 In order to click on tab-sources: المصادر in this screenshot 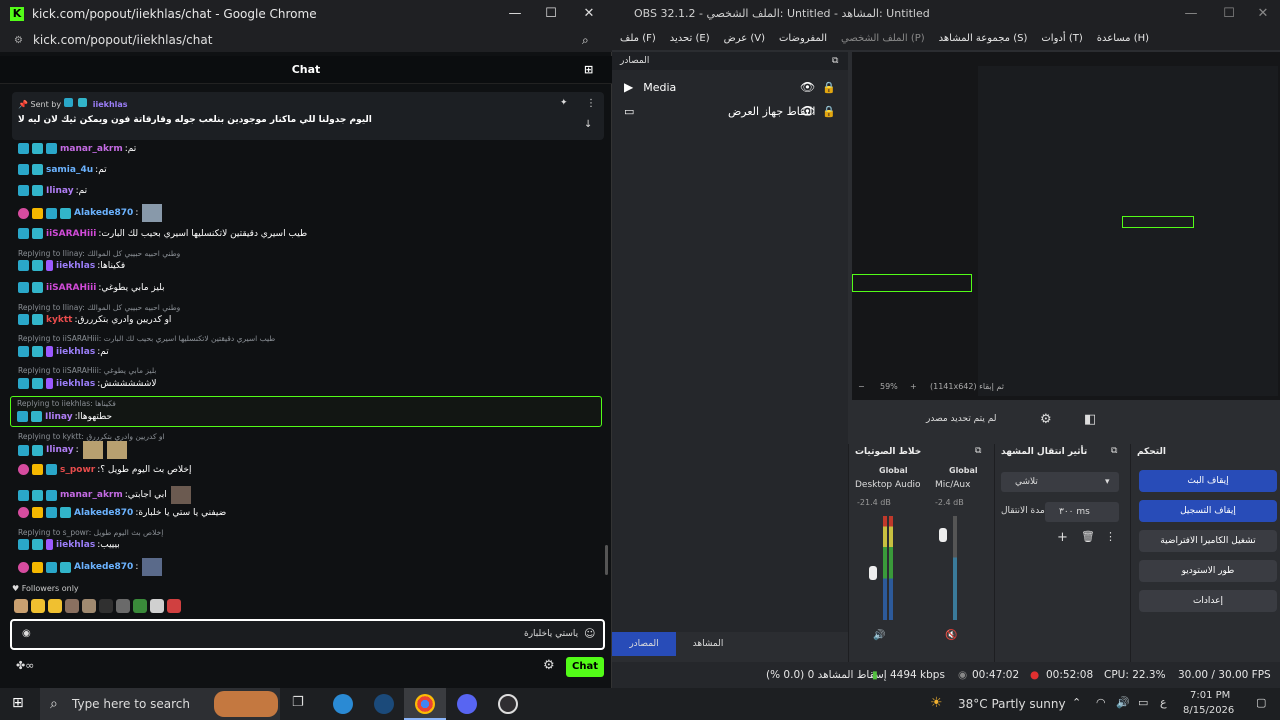, I will do `click(644, 644)`.